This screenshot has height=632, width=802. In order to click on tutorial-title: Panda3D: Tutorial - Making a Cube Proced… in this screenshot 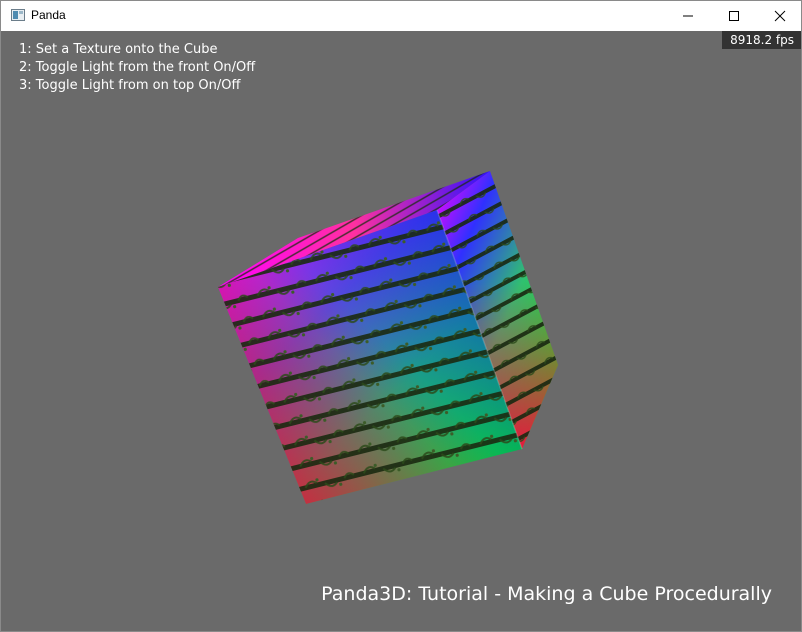, I will do `click(546, 594)`.